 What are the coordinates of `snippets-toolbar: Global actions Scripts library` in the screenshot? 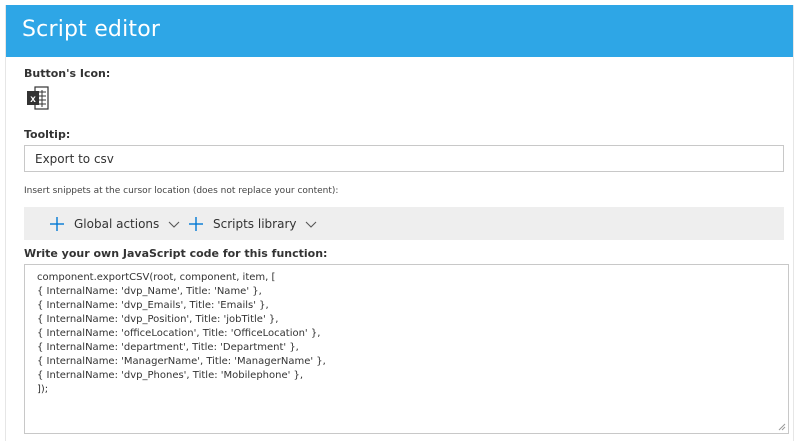 It's located at (404, 223).